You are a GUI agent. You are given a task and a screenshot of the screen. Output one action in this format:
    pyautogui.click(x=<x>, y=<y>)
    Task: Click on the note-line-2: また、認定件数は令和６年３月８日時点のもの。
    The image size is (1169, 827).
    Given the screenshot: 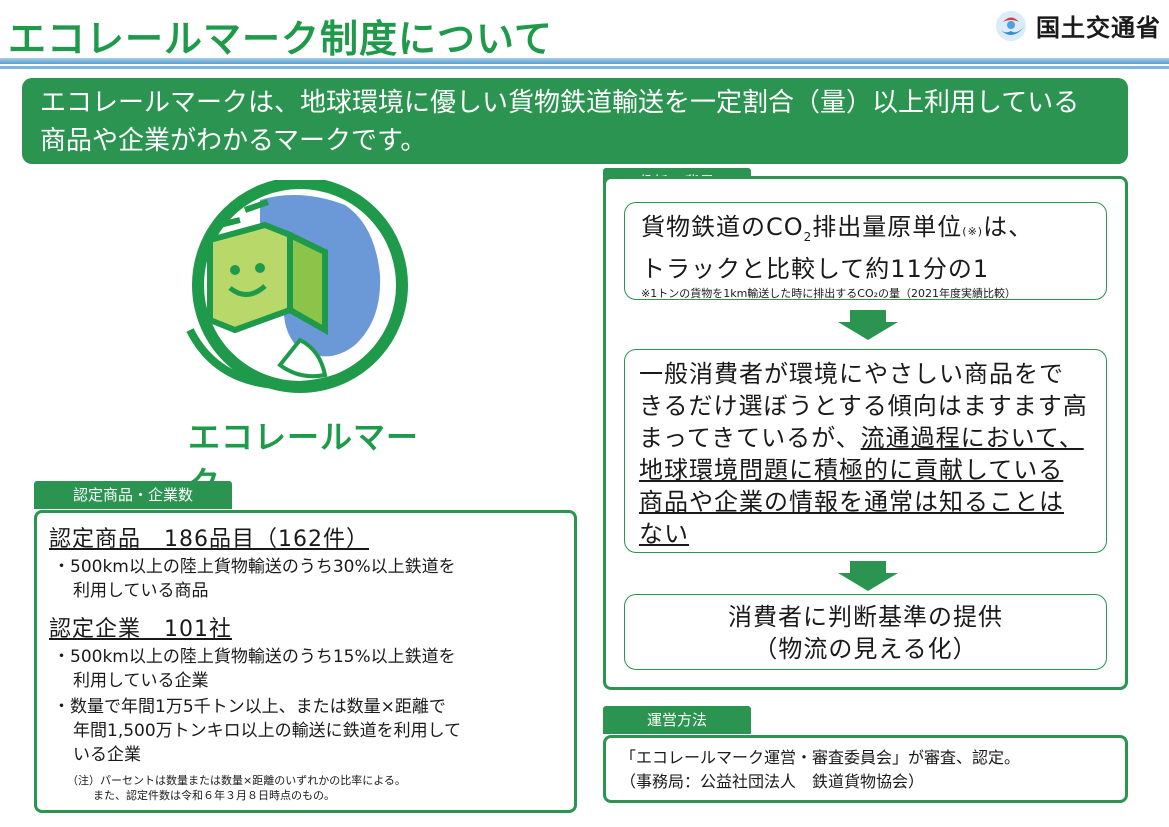 What is the action you would take?
    pyautogui.click(x=214, y=795)
    